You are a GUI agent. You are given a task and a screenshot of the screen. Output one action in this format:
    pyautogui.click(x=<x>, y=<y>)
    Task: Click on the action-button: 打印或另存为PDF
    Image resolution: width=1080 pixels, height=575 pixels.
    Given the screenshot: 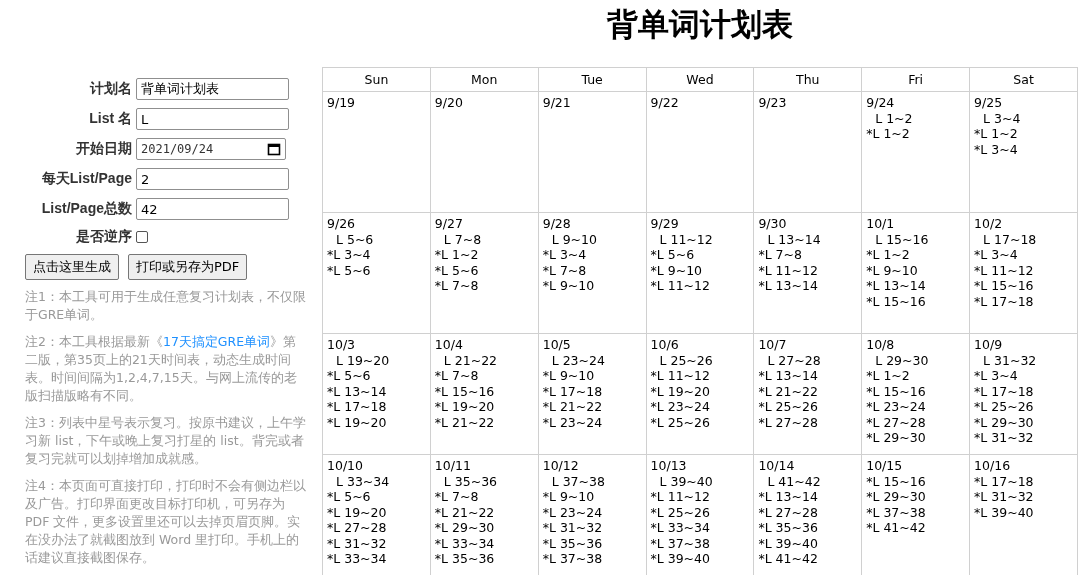 What is the action you would take?
    pyautogui.click(x=188, y=267)
    